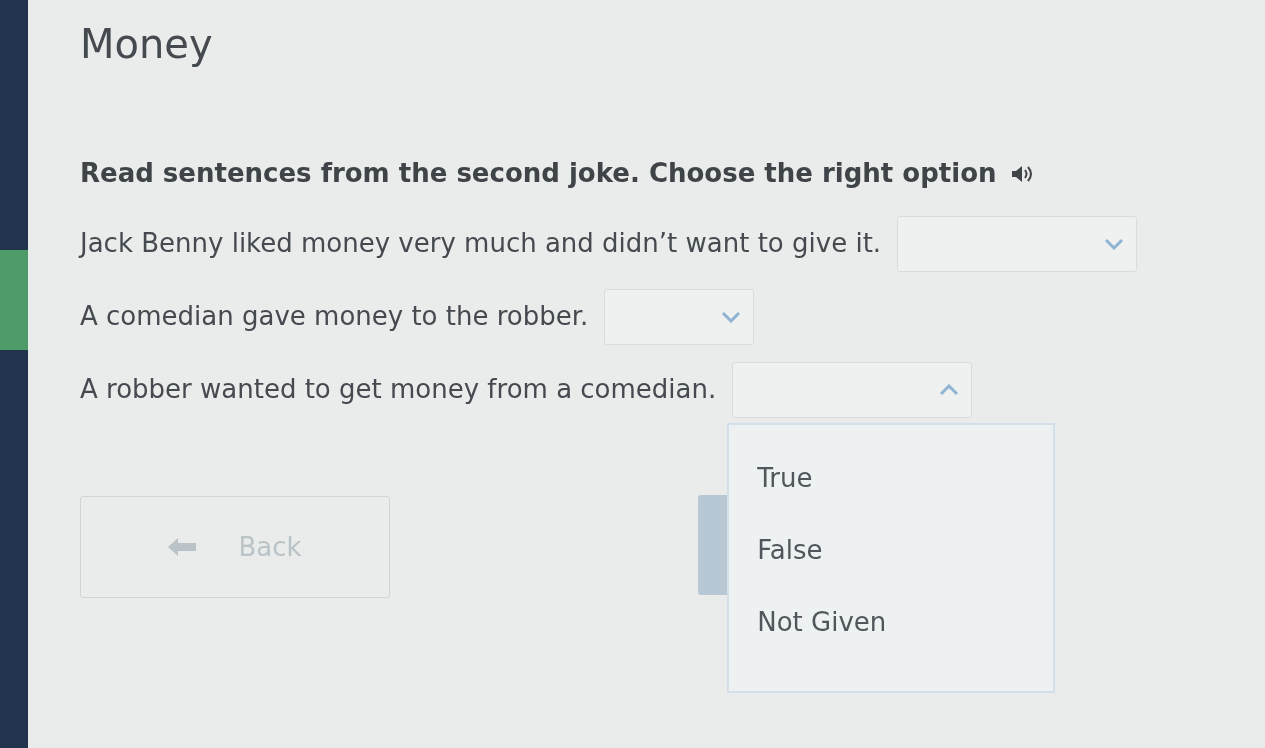 This screenshot has width=1265, height=748. Describe the element at coordinates (891, 634) in the screenshot. I see `menu-option: Not Given` at that location.